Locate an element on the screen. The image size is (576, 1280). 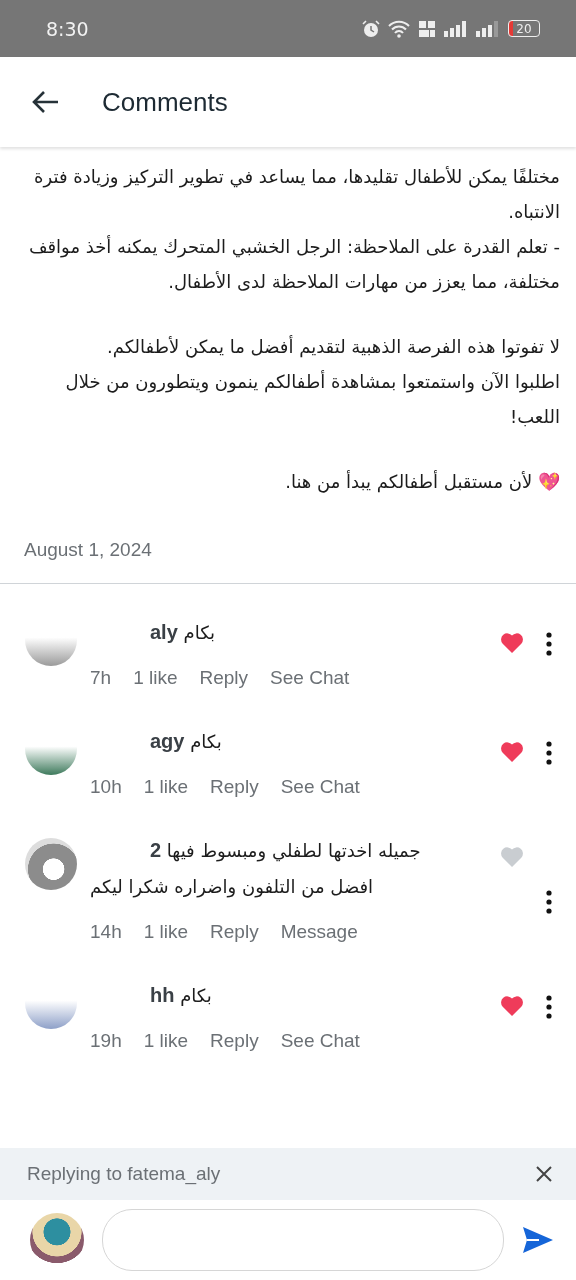
avatar is located at coordinates (51, 864).